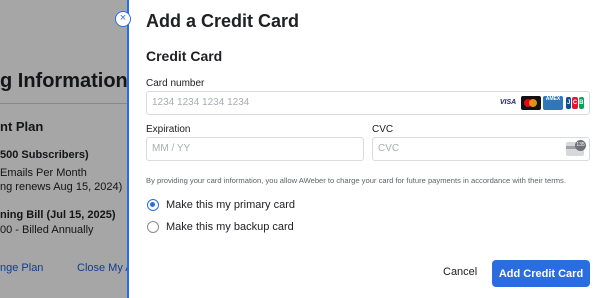 This screenshot has width=600, height=298. What do you see at coordinates (175, 83) in the screenshot?
I see `card-number-label: Card number` at bounding box center [175, 83].